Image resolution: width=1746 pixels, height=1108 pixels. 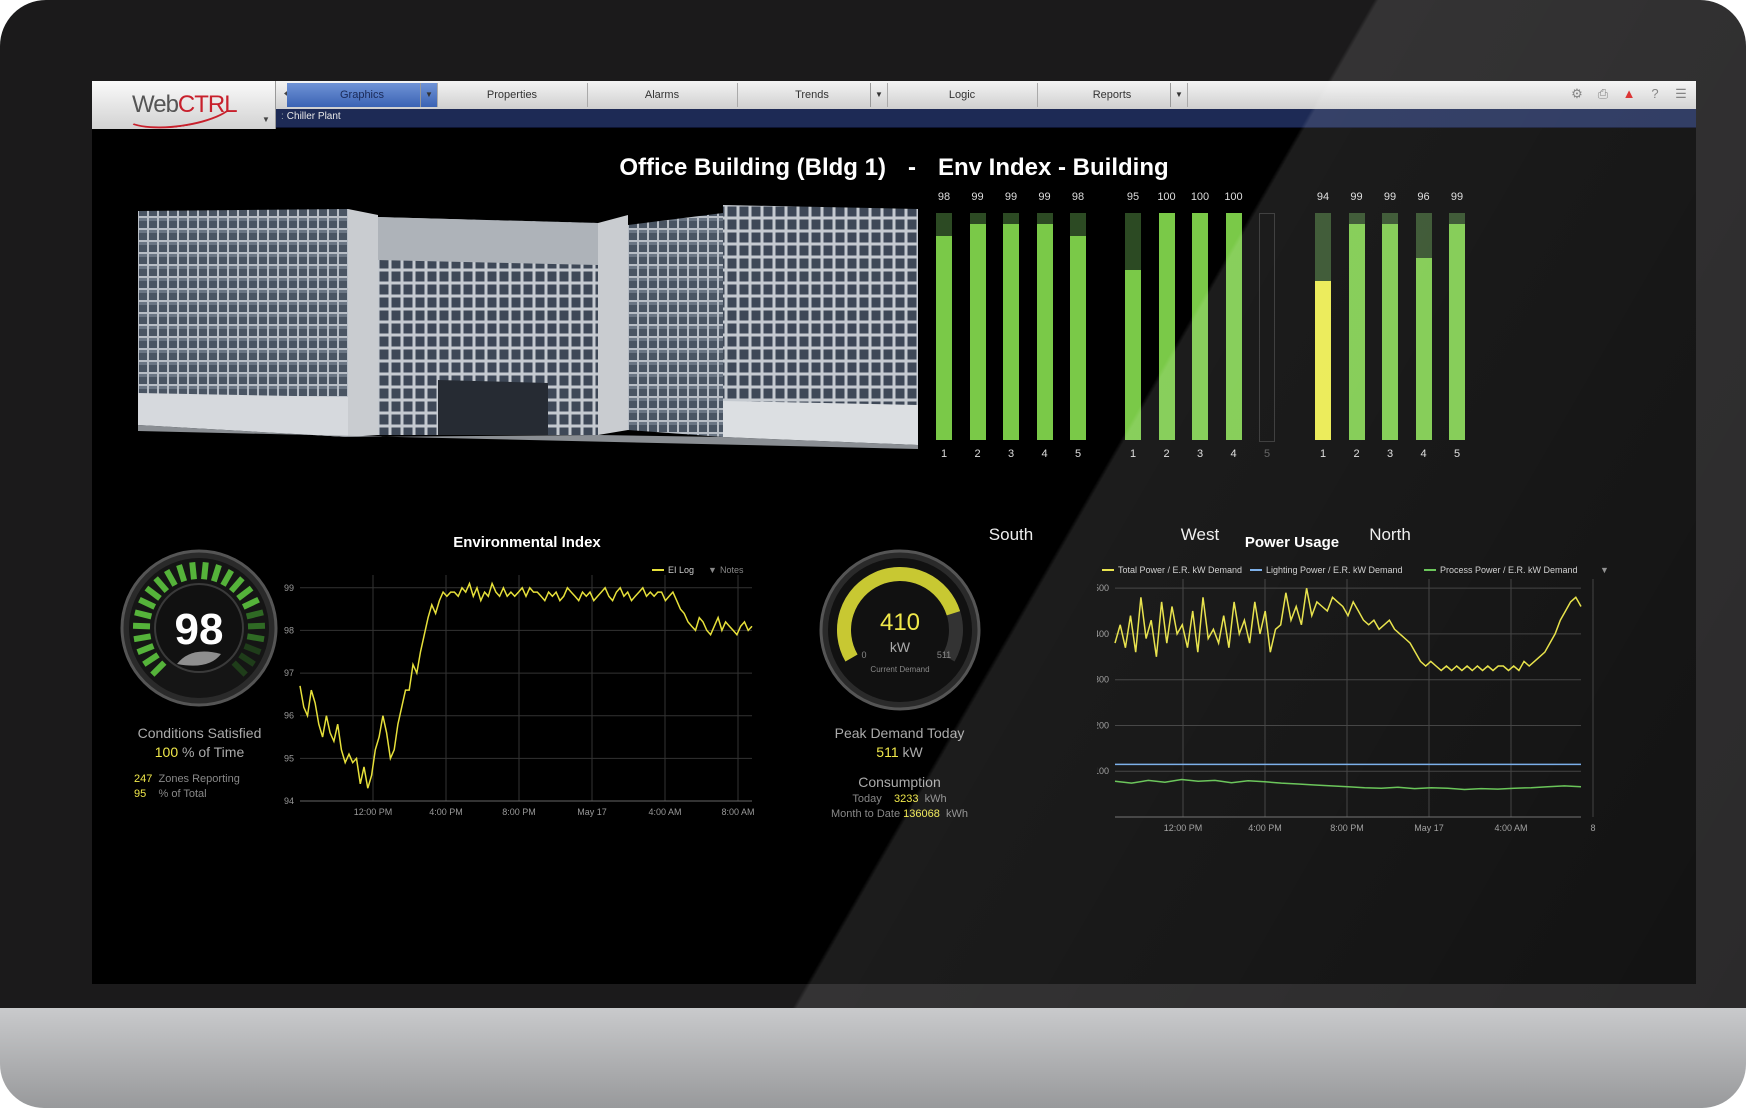 What do you see at coordinates (289, 673) in the screenshot?
I see `y-tick-label: 97` at bounding box center [289, 673].